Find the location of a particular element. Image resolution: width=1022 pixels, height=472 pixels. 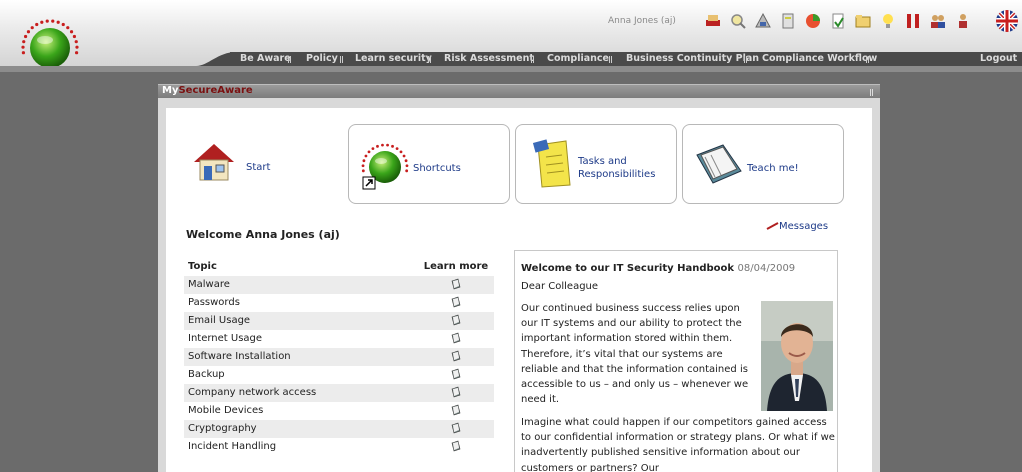

nav-be-aware: Be Aware is located at coordinates (265, 59).